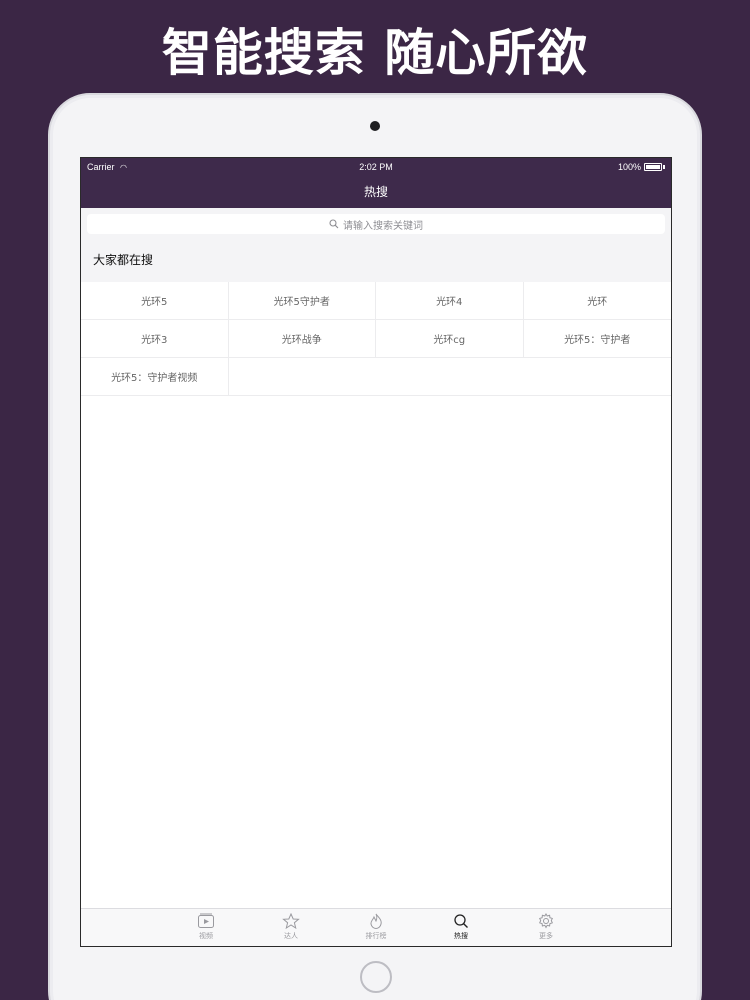 Image resolution: width=750 pixels, height=1000 pixels. What do you see at coordinates (302, 301) in the screenshot?
I see `hot-term-item: 光环5守护者` at bounding box center [302, 301].